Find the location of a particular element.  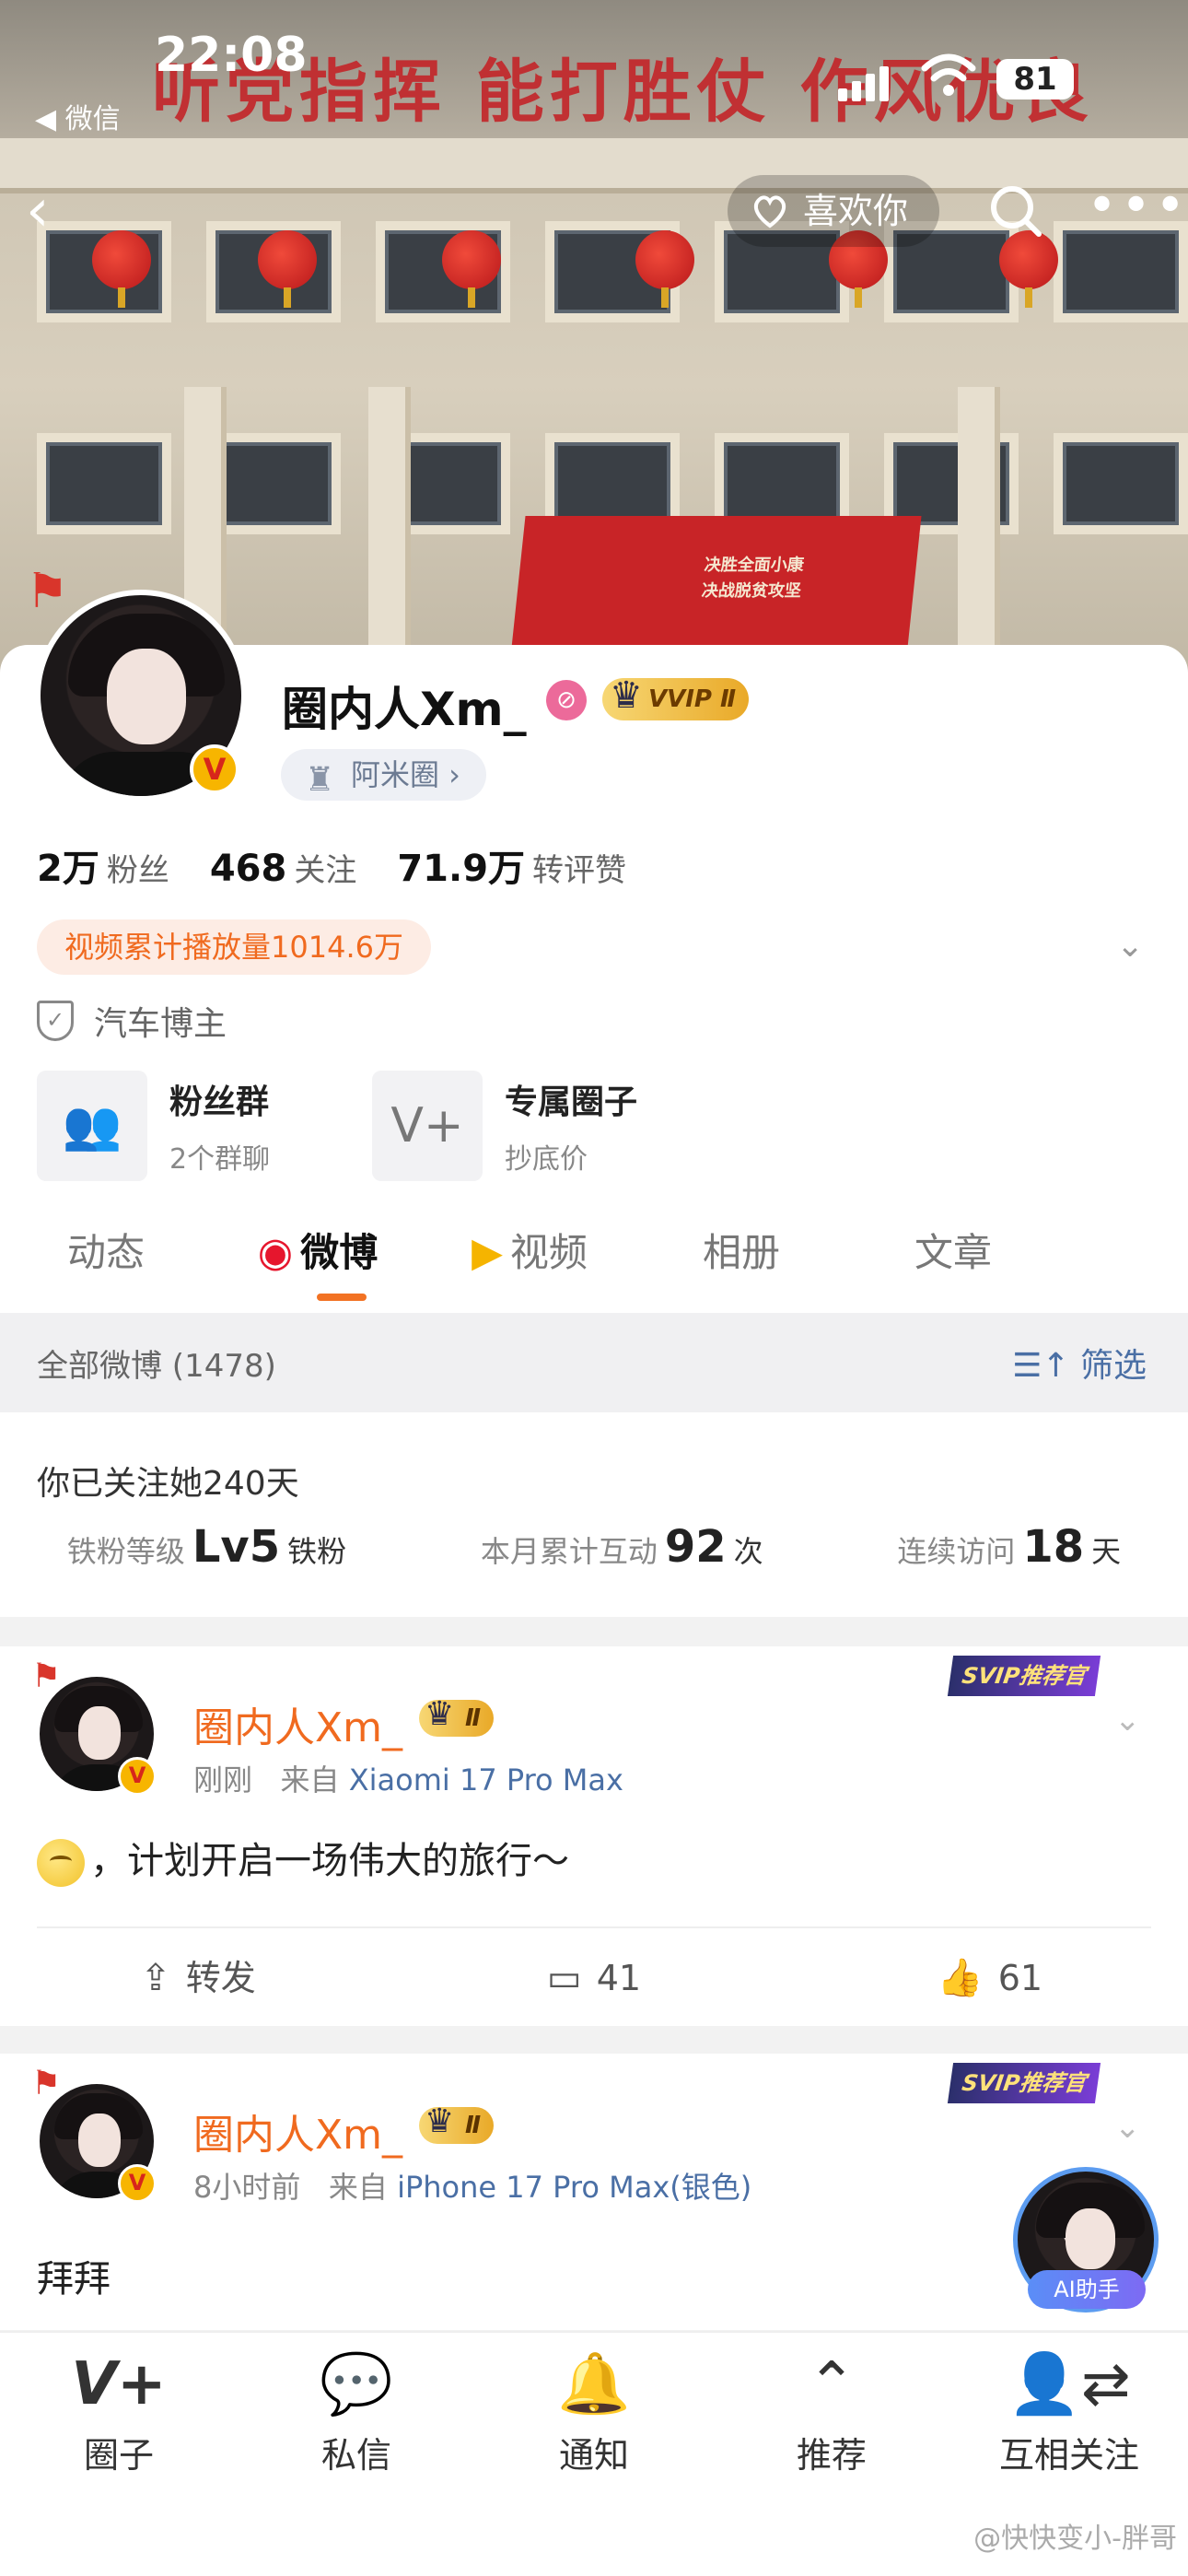

post-content: 拜拜 is located at coordinates (74, 2275).